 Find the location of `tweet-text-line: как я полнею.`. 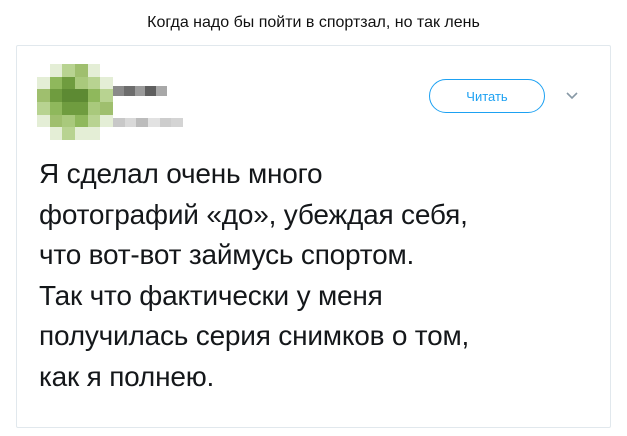

tweet-text-line: как я полнею. is located at coordinates (127, 376).